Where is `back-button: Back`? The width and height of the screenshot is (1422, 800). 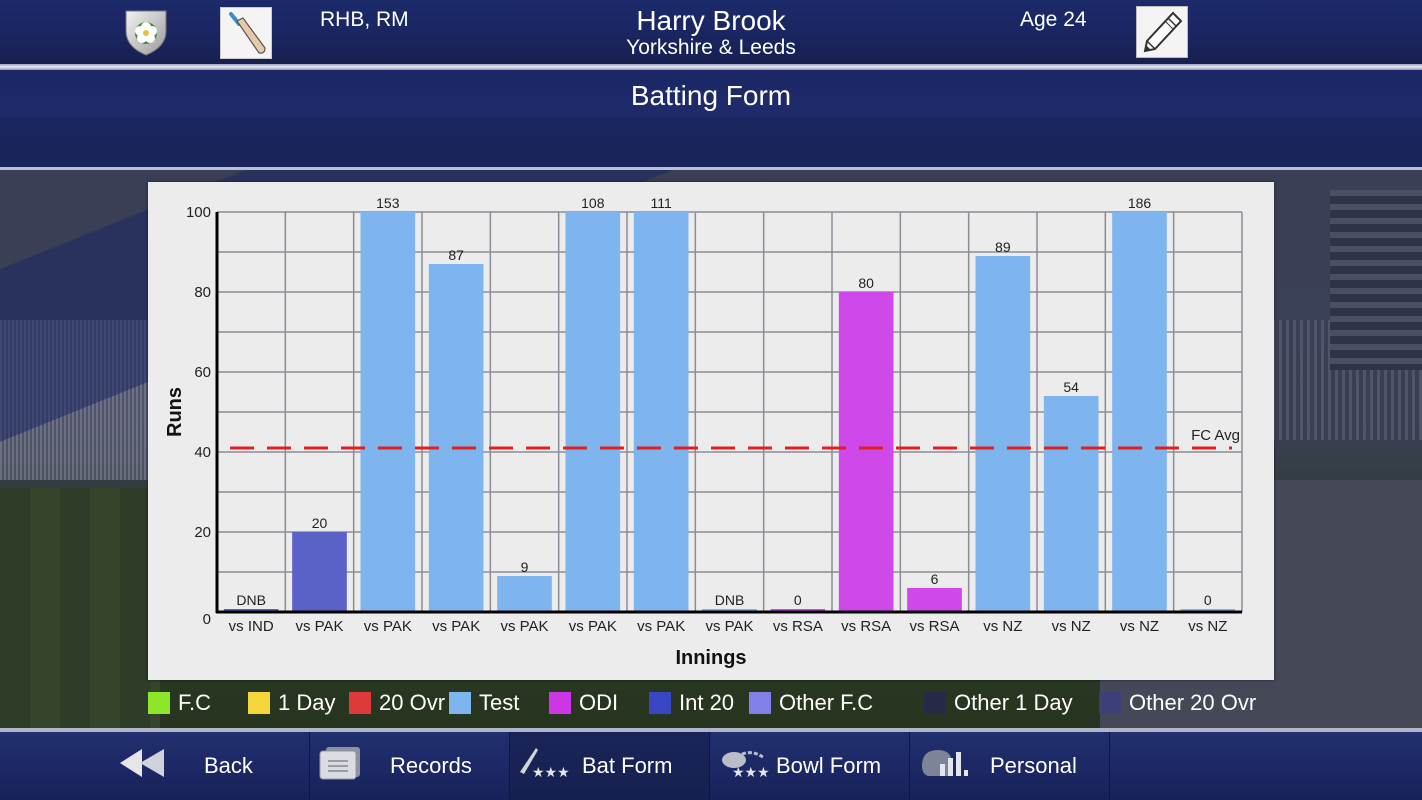
back-button: Back is located at coordinates (155, 766).